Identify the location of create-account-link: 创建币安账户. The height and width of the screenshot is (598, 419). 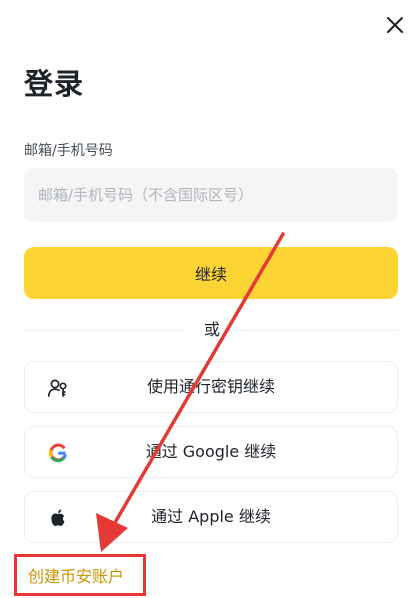
(76, 577).